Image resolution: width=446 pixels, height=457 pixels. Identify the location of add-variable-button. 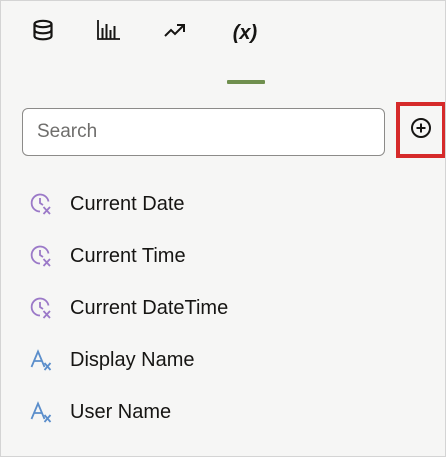
(420, 130).